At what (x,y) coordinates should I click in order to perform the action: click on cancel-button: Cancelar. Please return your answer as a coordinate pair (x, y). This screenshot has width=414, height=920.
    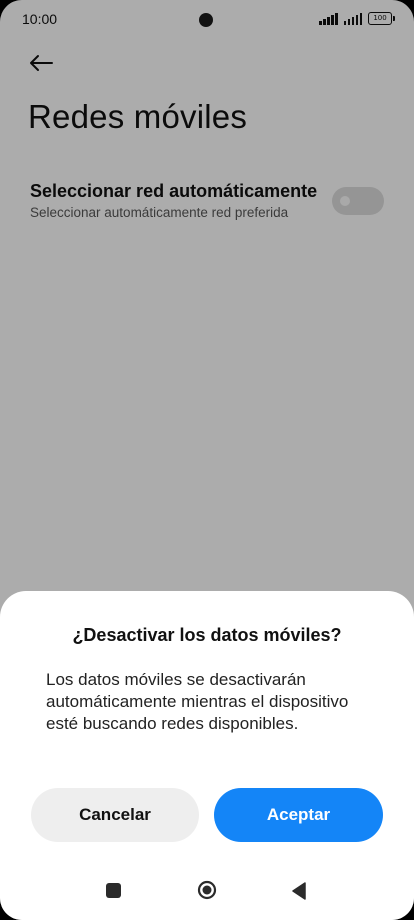
    Looking at the image, I should click on (115, 815).